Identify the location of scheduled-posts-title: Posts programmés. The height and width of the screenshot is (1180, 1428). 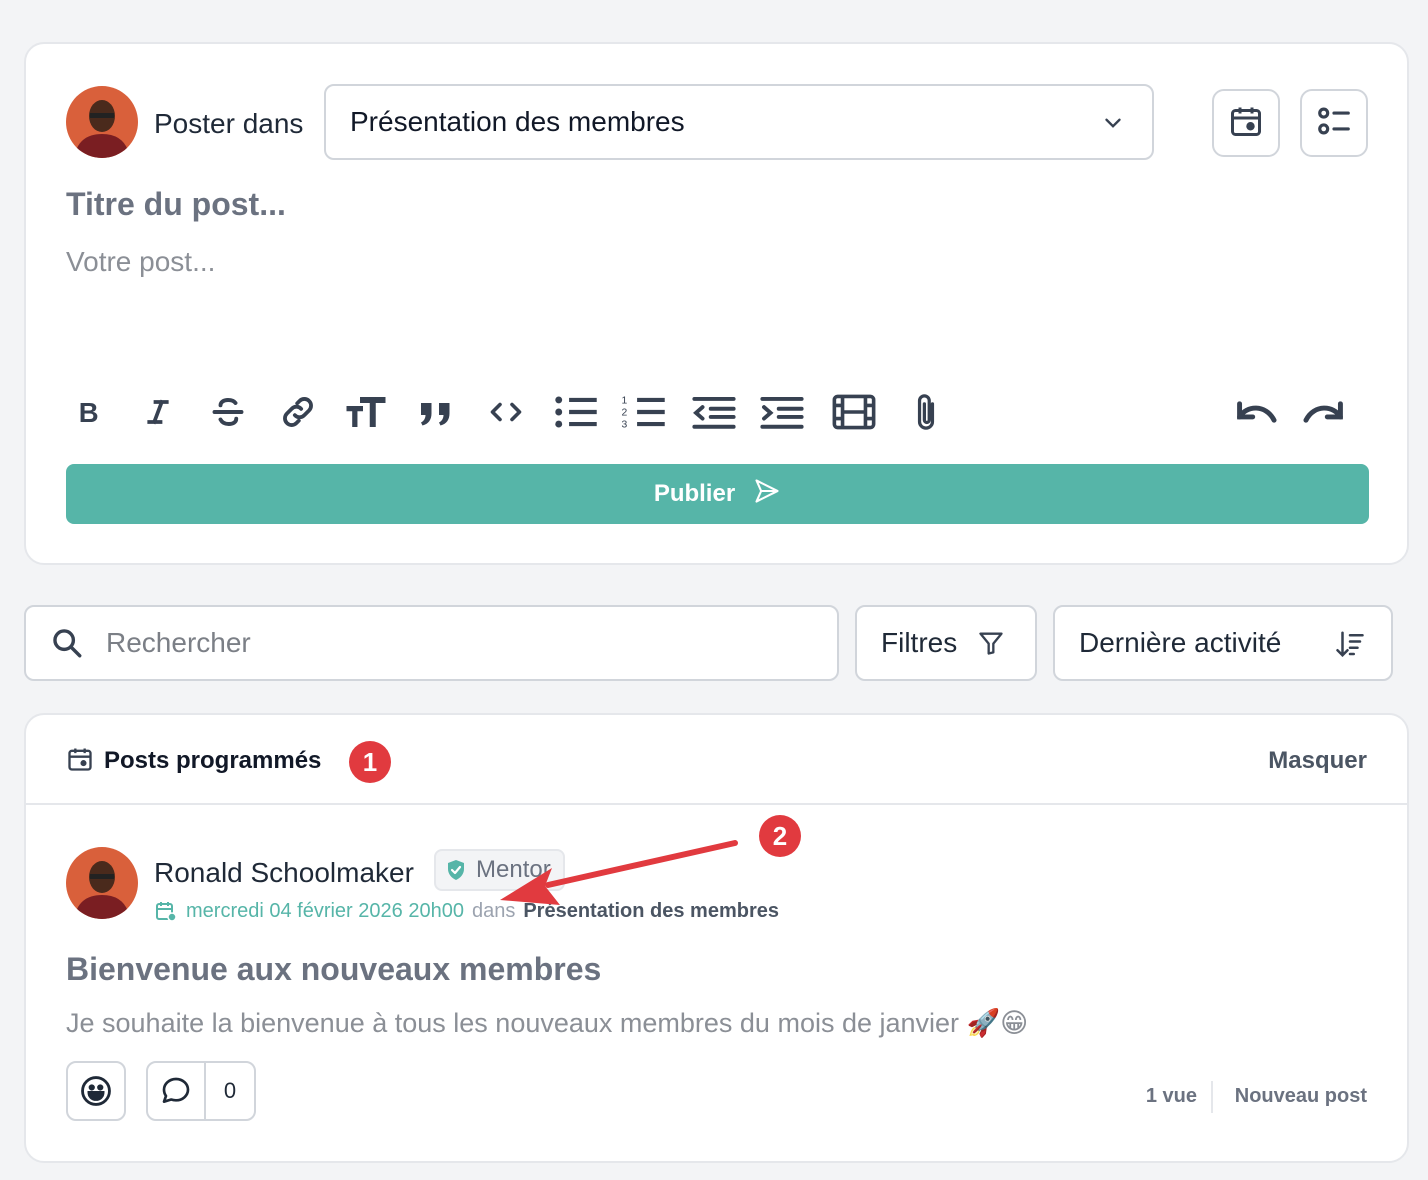
(213, 760).